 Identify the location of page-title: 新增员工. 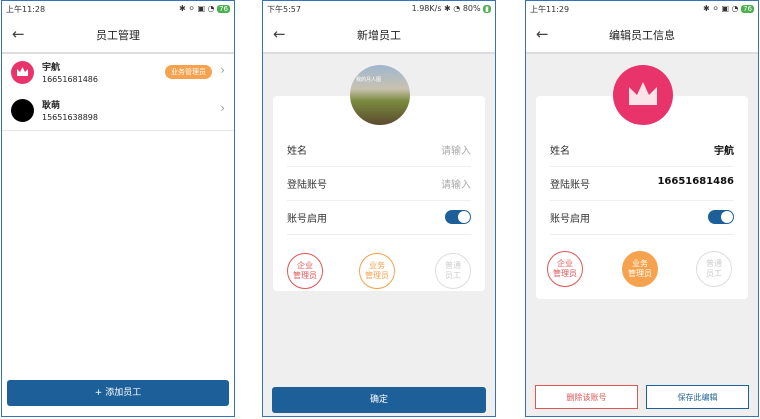
(379, 35).